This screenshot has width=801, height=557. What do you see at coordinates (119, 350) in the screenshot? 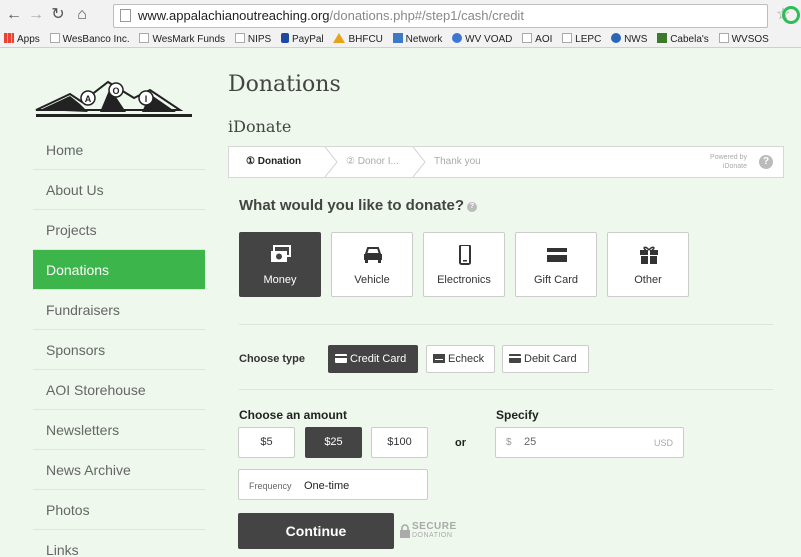
I see `sidebar-item-sponsors: Sponsors` at bounding box center [119, 350].